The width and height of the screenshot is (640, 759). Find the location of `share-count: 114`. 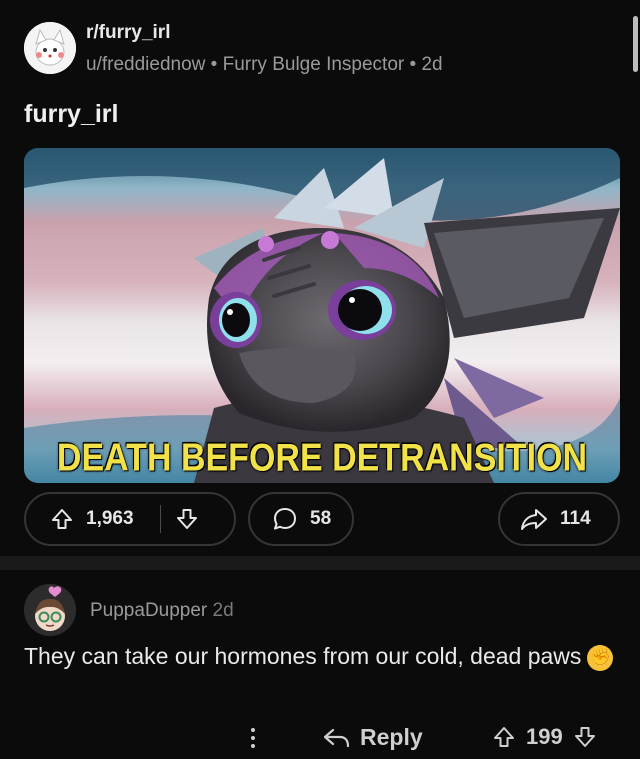

share-count: 114 is located at coordinates (575, 518).